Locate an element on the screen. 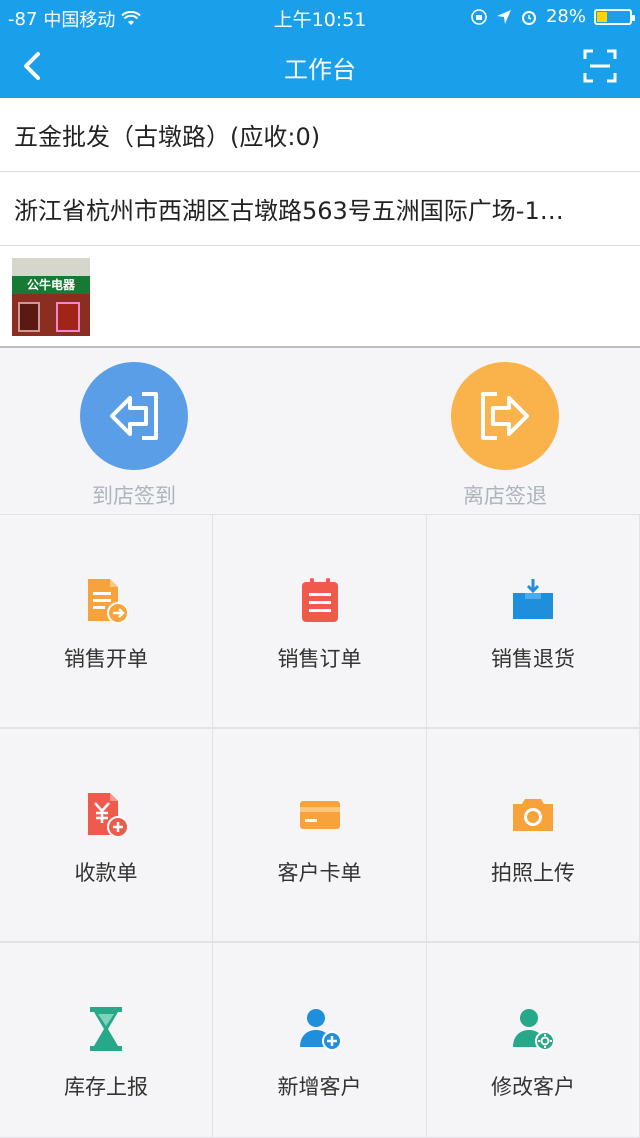 The image size is (640, 1138). grid-item-label: 修改客户 is located at coordinates (533, 1087).